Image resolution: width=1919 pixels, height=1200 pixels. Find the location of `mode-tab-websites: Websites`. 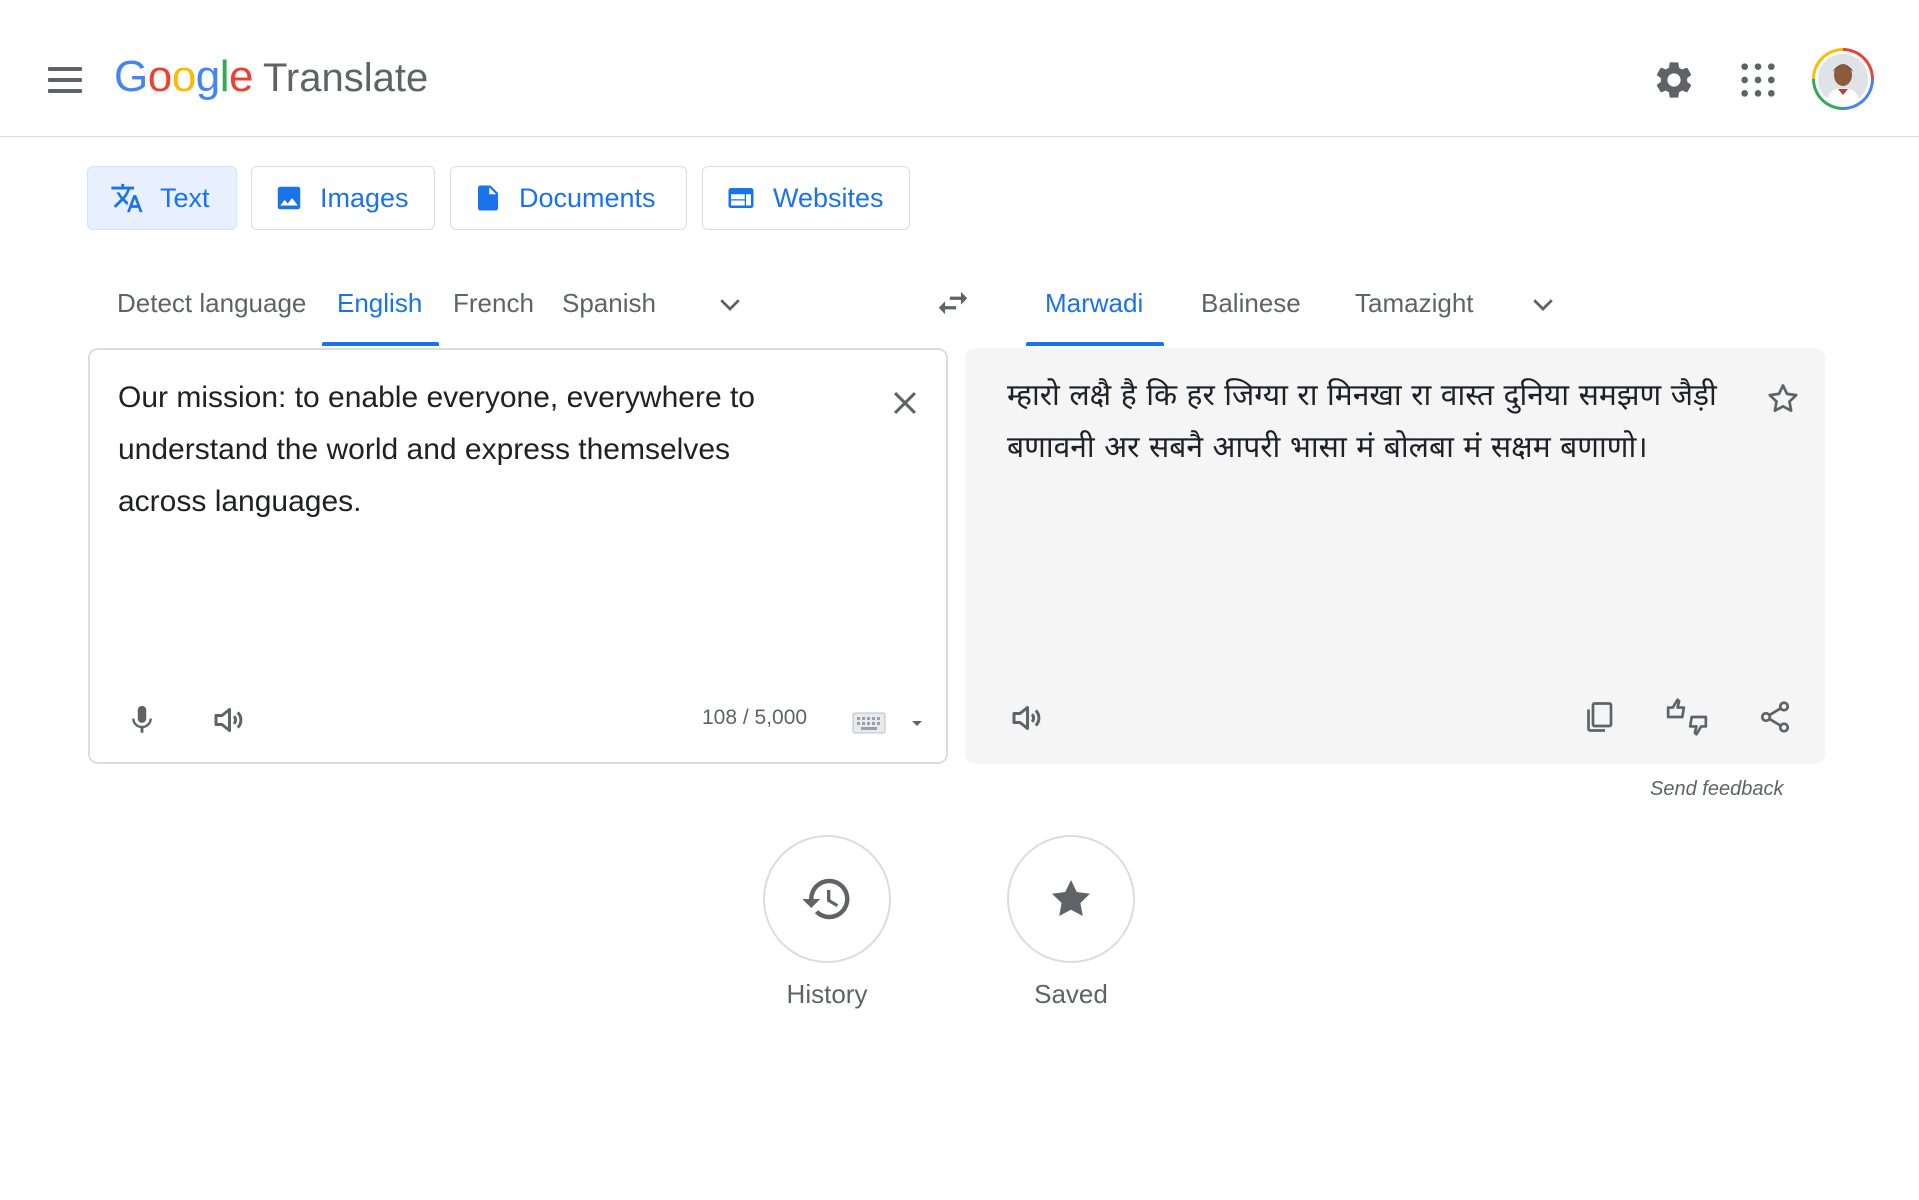

mode-tab-websites: Websites is located at coordinates (806, 198).